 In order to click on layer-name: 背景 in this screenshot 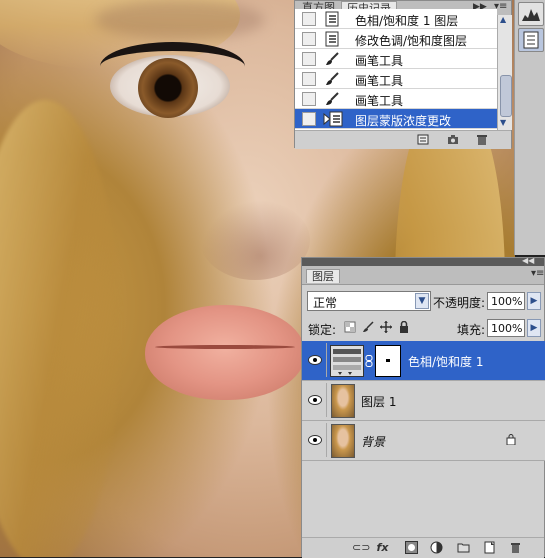, I will do `click(373, 442)`.